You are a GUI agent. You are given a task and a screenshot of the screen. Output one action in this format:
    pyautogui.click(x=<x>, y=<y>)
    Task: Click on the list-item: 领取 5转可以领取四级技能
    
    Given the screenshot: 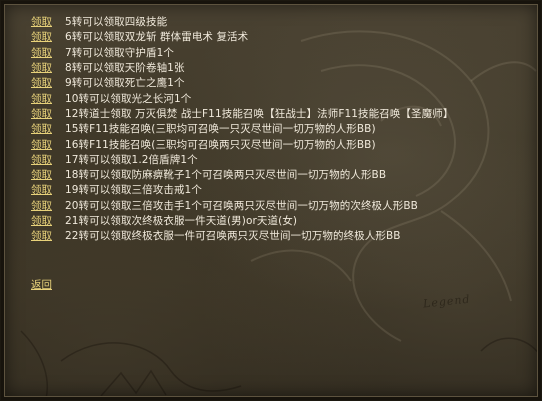 What is the action you would take?
    pyautogui.click(x=281, y=22)
    